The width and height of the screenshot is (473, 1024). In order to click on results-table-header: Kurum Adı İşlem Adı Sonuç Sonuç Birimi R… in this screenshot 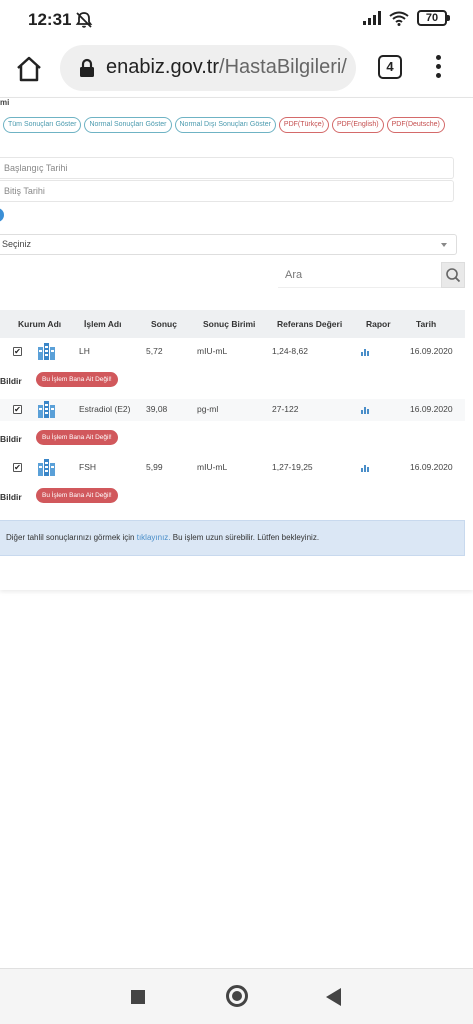, I will do `click(232, 324)`.